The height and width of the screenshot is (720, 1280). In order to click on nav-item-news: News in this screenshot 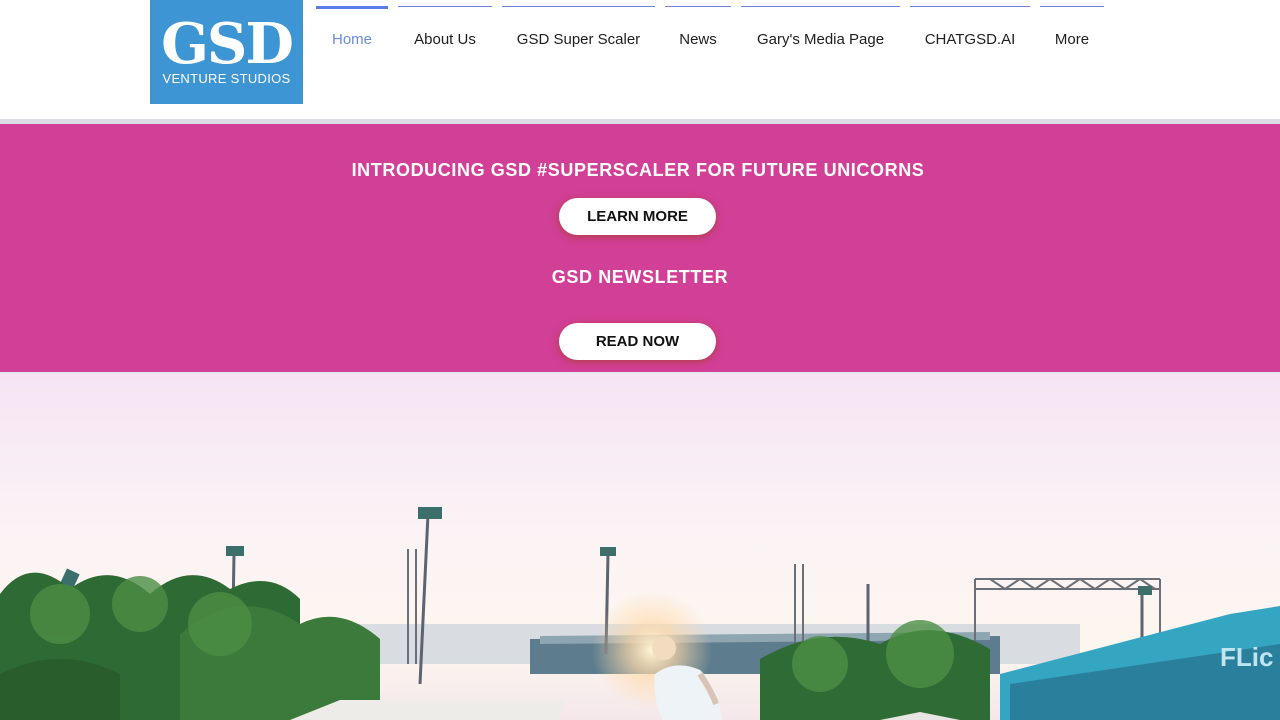, I will do `click(698, 33)`.